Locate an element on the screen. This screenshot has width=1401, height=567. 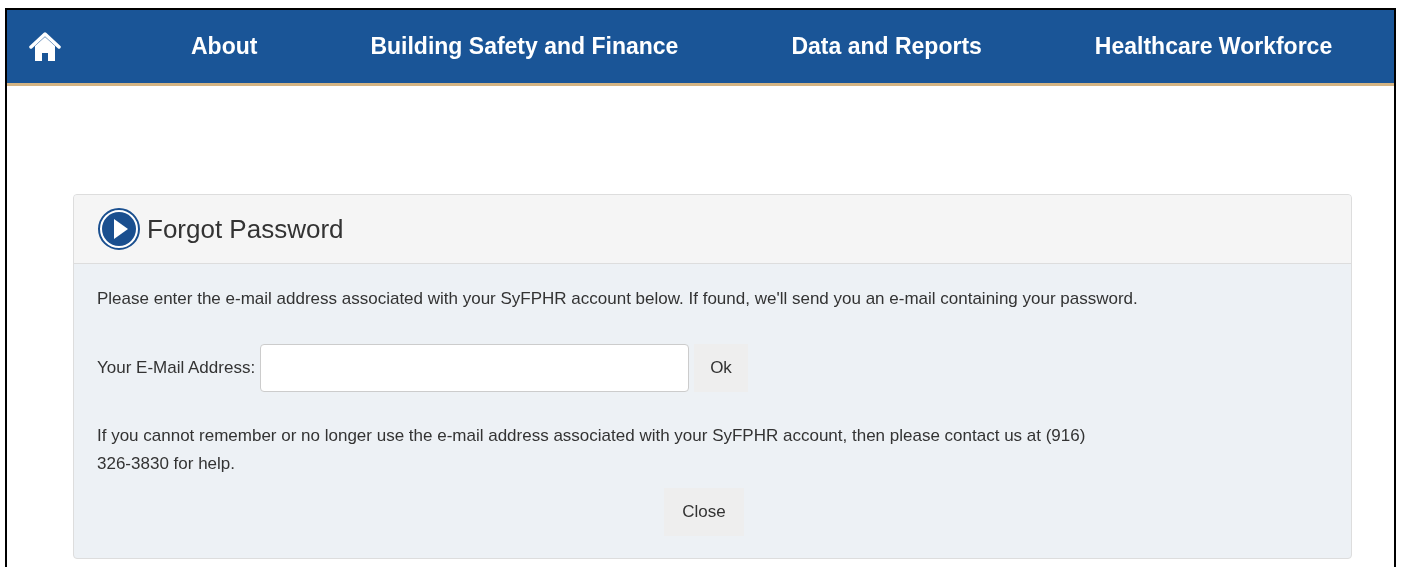
close-button: Close is located at coordinates (704, 511).